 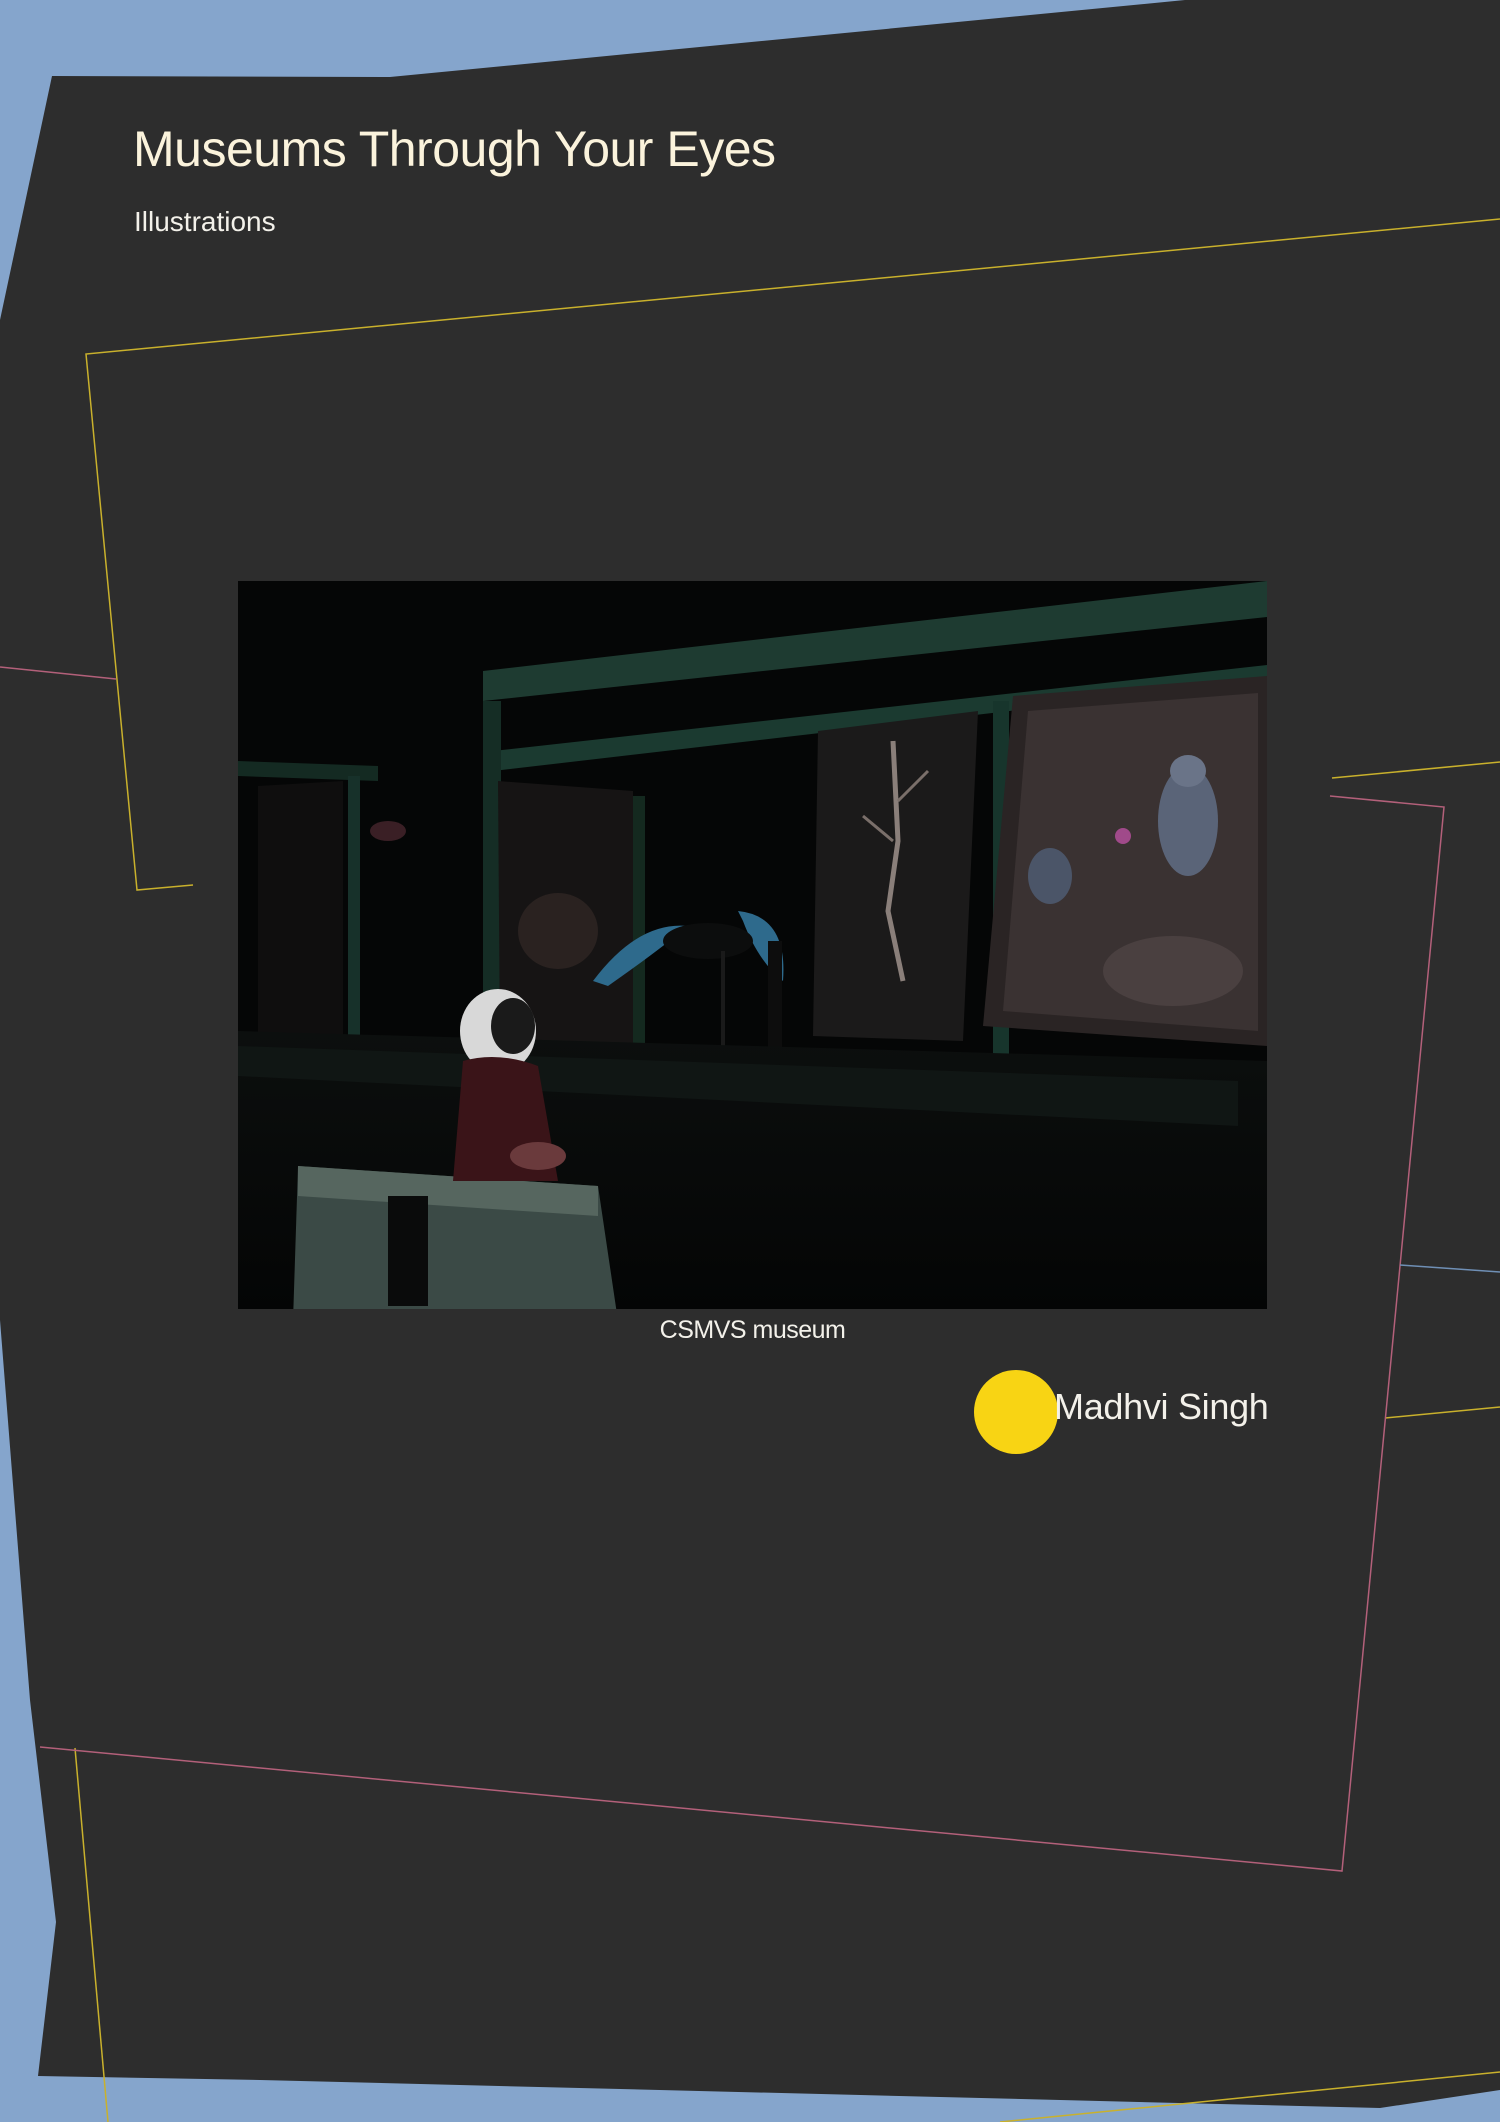 I want to click on page-subtitle: Illustrations, so click(x=205, y=221).